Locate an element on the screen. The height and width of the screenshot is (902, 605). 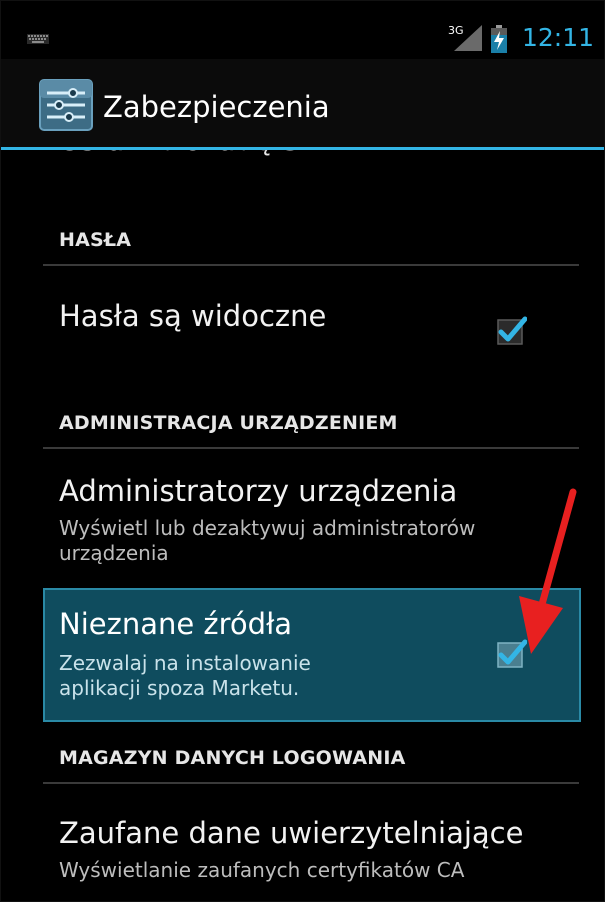
list-item-sim-lock: Ustaw blokadę SIM is located at coordinates (196, 154).